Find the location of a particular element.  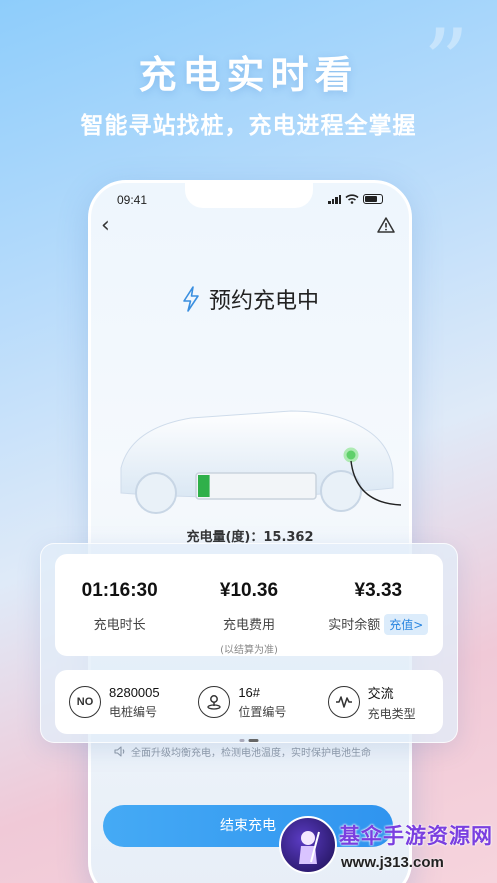

charging-status: 预约充电中 is located at coordinates (250, 299).